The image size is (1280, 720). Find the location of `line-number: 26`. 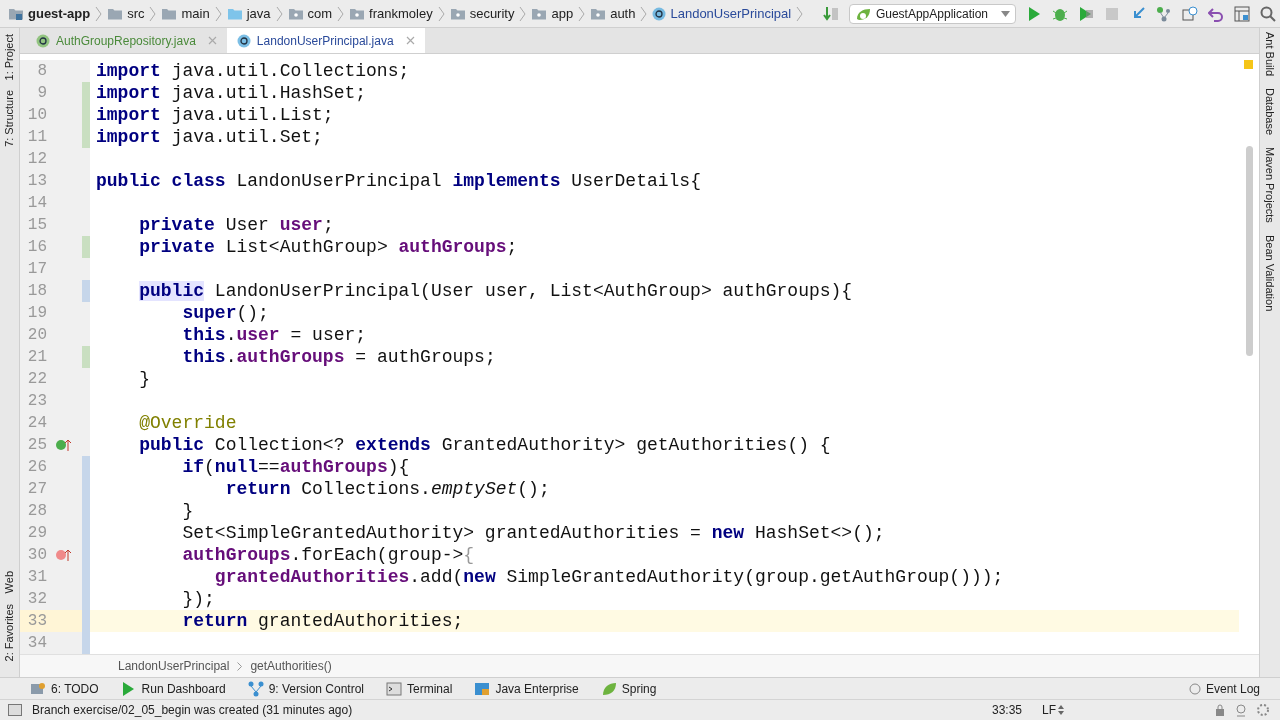

line-number: 26 is located at coordinates (36, 467).